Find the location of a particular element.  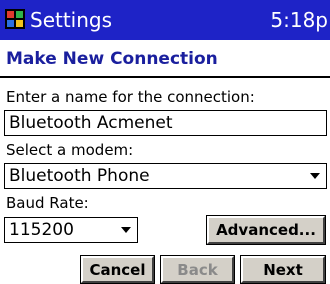

baud-rate-select: 115200 is located at coordinates (71, 230).